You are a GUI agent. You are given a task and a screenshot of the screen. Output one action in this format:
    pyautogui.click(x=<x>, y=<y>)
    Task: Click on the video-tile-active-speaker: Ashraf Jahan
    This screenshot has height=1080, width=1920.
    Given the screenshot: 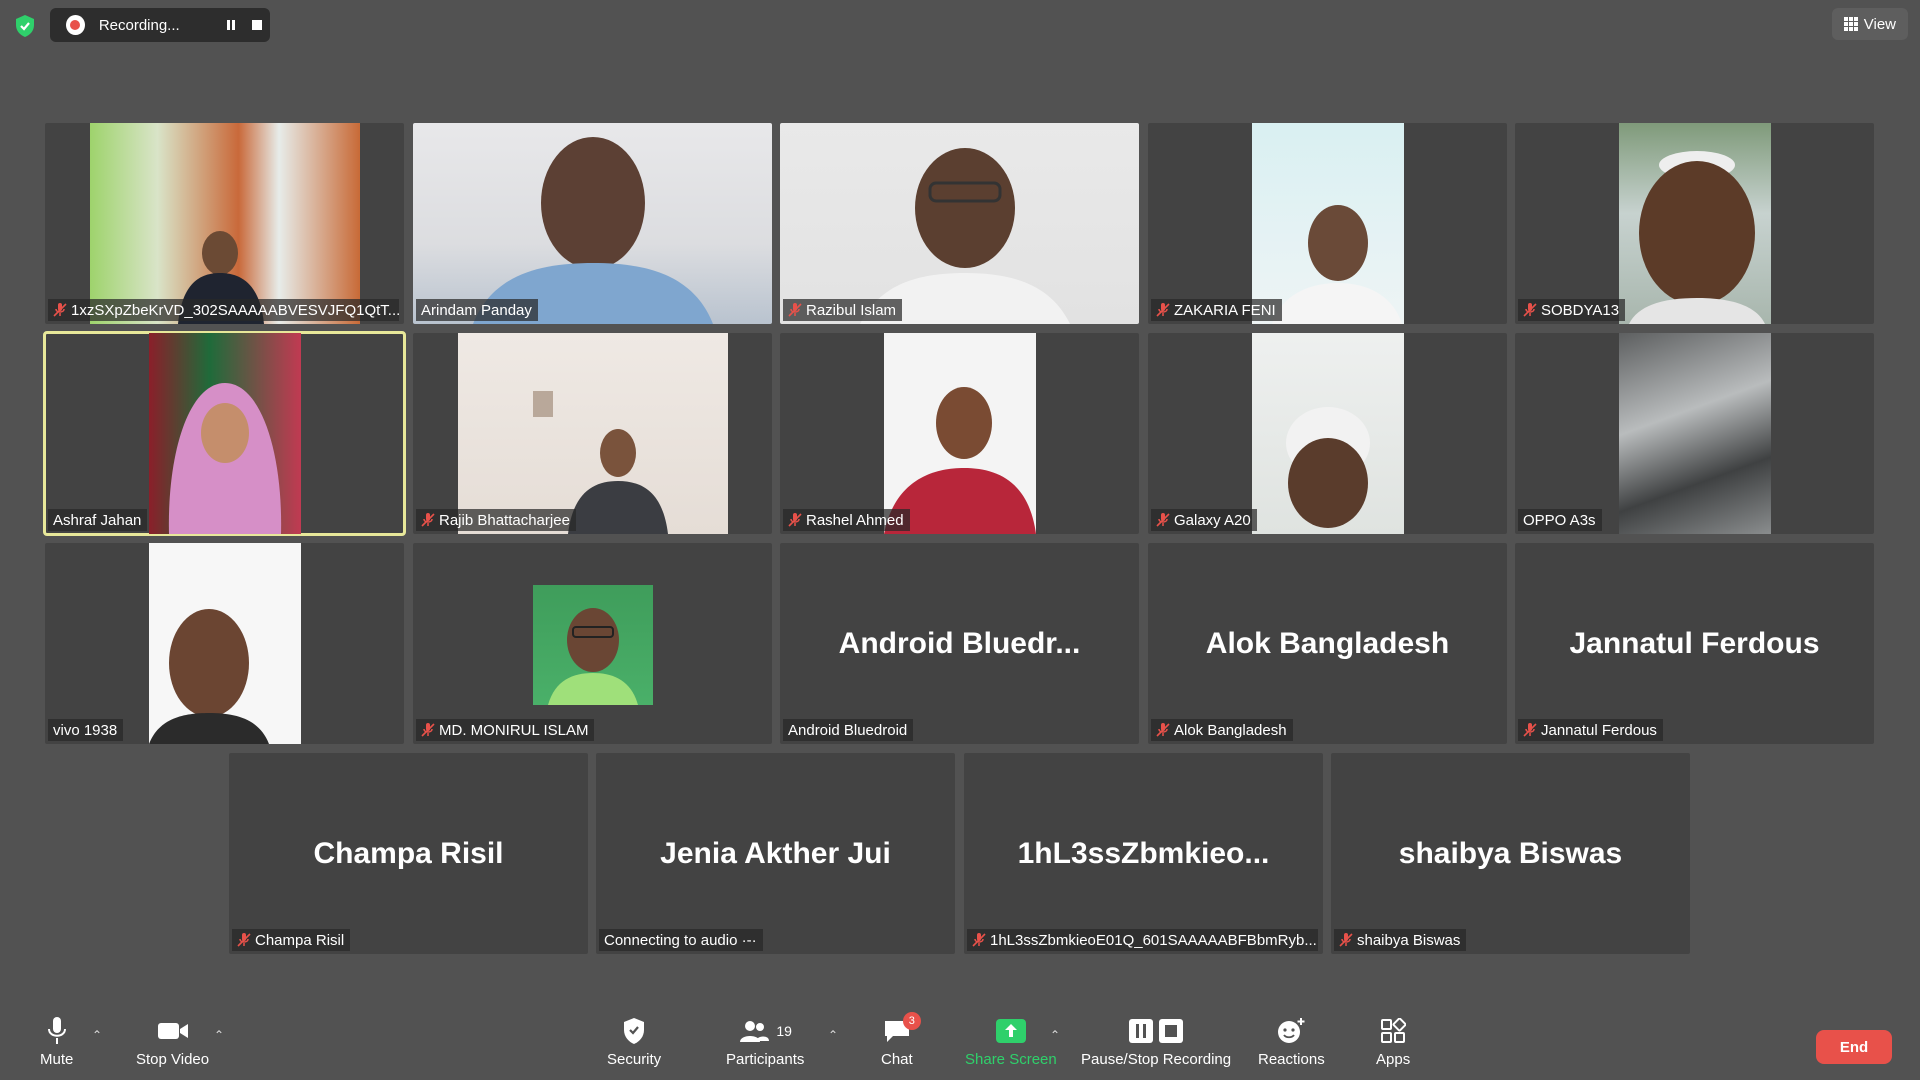 What is the action you would take?
    pyautogui.click(x=224, y=433)
    